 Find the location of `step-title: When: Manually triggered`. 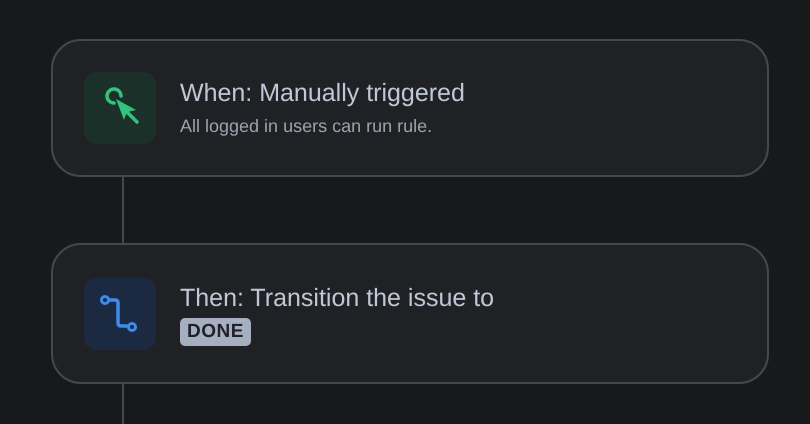

step-title: When: Manually triggered is located at coordinates (322, 93).